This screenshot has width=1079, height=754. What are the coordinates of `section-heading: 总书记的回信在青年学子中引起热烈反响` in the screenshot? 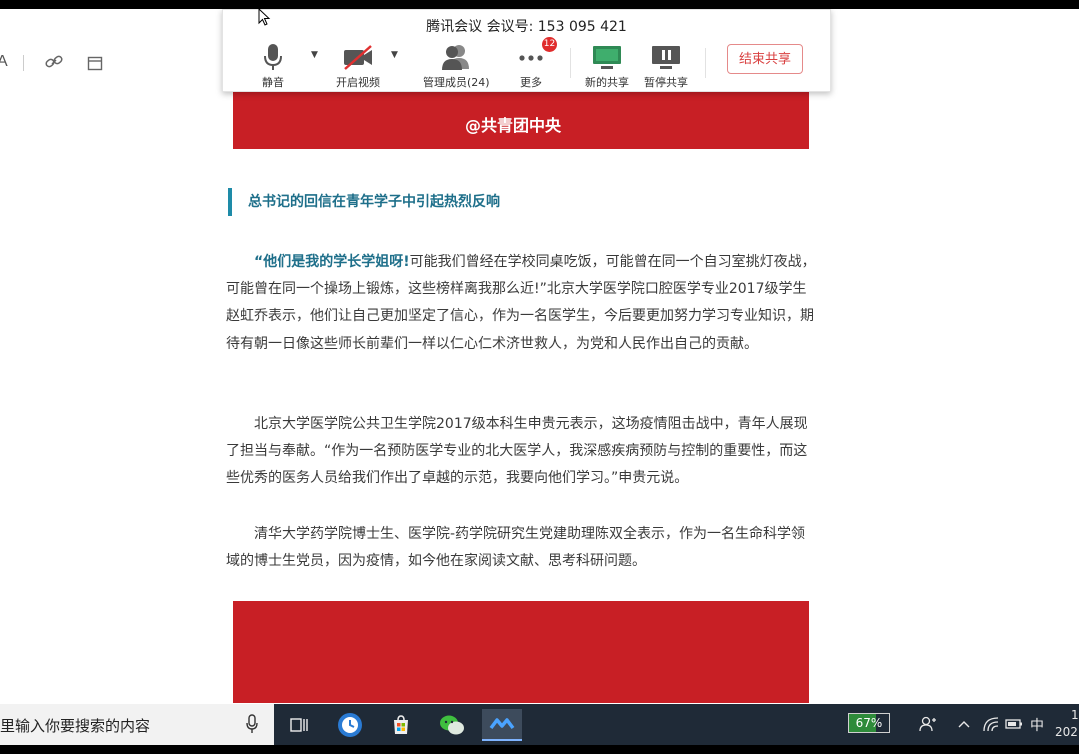 It's located at (364, 202).